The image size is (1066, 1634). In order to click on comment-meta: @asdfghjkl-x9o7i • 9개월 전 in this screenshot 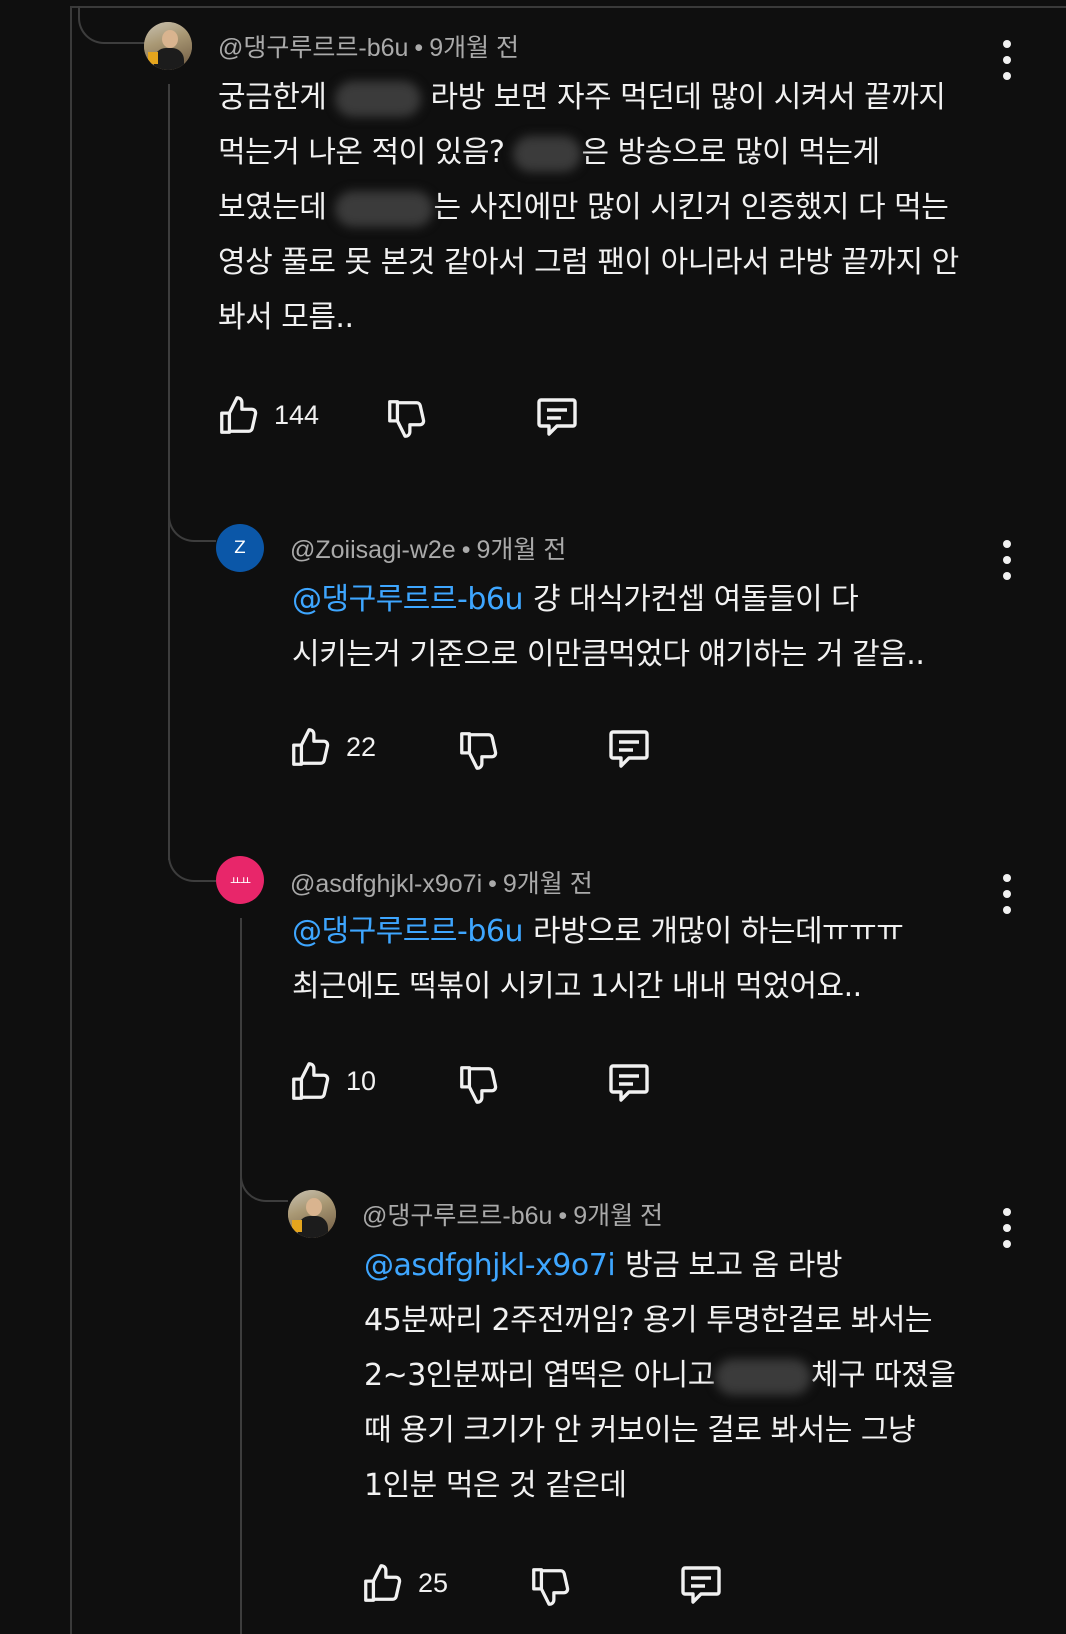, I will do `click(441, 882)`.